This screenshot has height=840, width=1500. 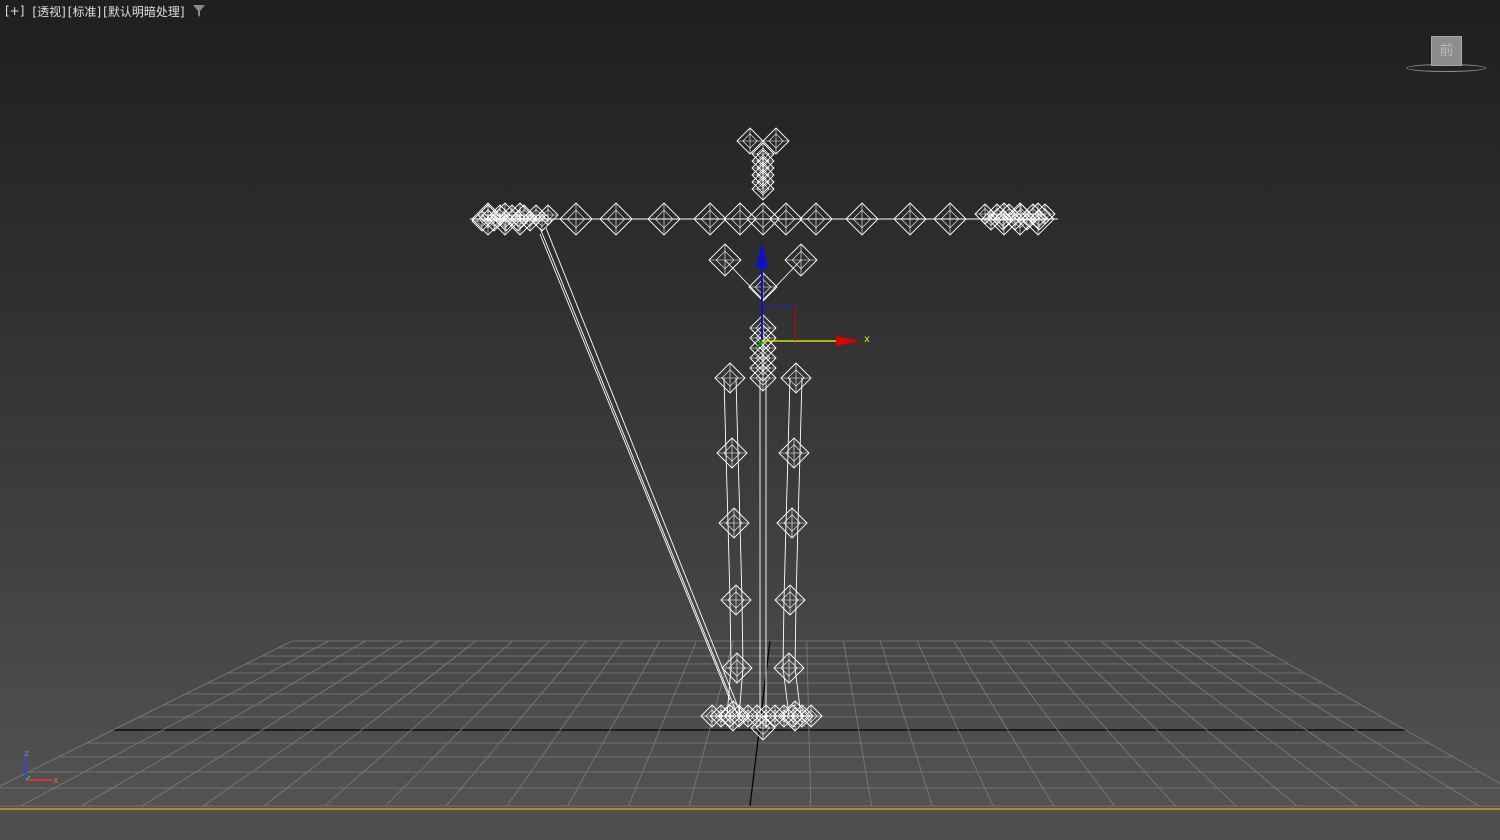 What do you see at coordinates (763, 189) in the screenshot?
I see `bone-neck` at bounding box center [763, 189].